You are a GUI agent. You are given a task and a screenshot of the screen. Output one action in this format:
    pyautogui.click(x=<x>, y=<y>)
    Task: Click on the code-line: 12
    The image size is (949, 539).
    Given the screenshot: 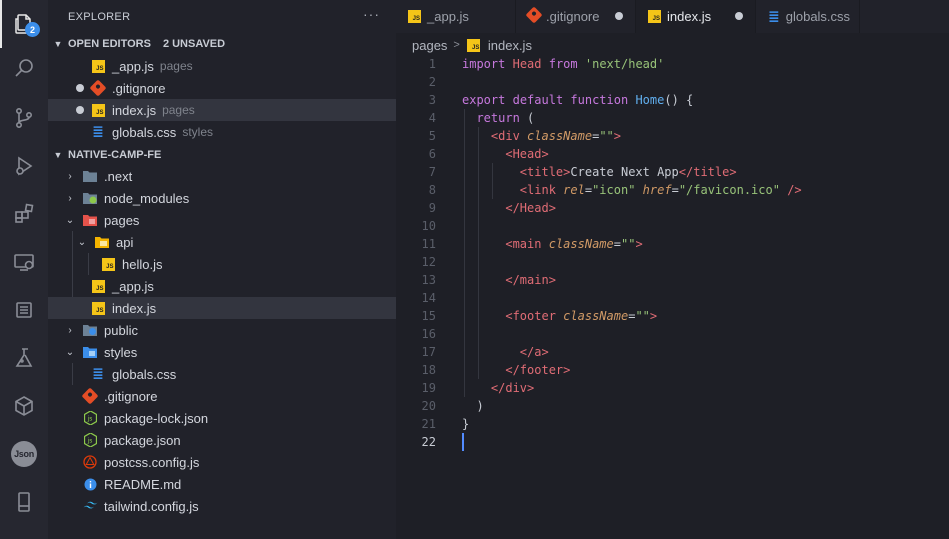 What is the action you would take?
    pyautogui.click(x=672, y=262)
    